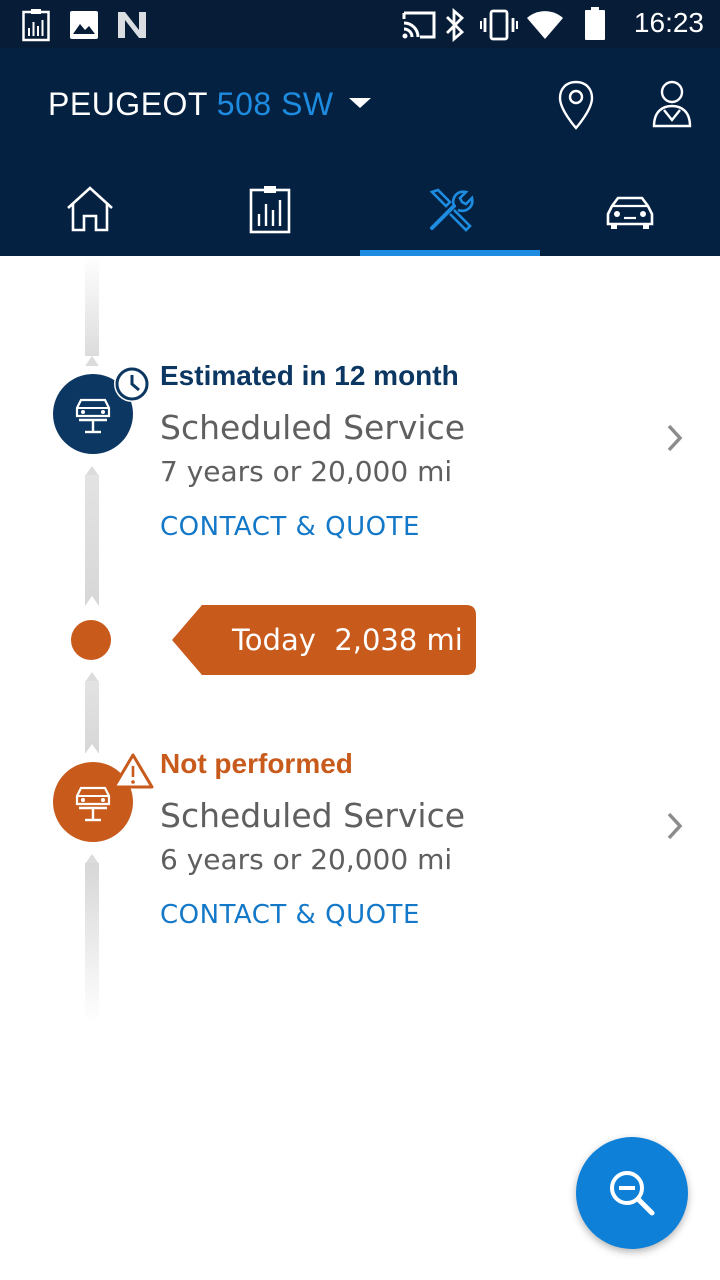  What do you see at coordinates (306, 471) in the screenshot?
I see `upcoming-service-interval: 7 years or 20,000 mi` at bounding box center [306, 471].